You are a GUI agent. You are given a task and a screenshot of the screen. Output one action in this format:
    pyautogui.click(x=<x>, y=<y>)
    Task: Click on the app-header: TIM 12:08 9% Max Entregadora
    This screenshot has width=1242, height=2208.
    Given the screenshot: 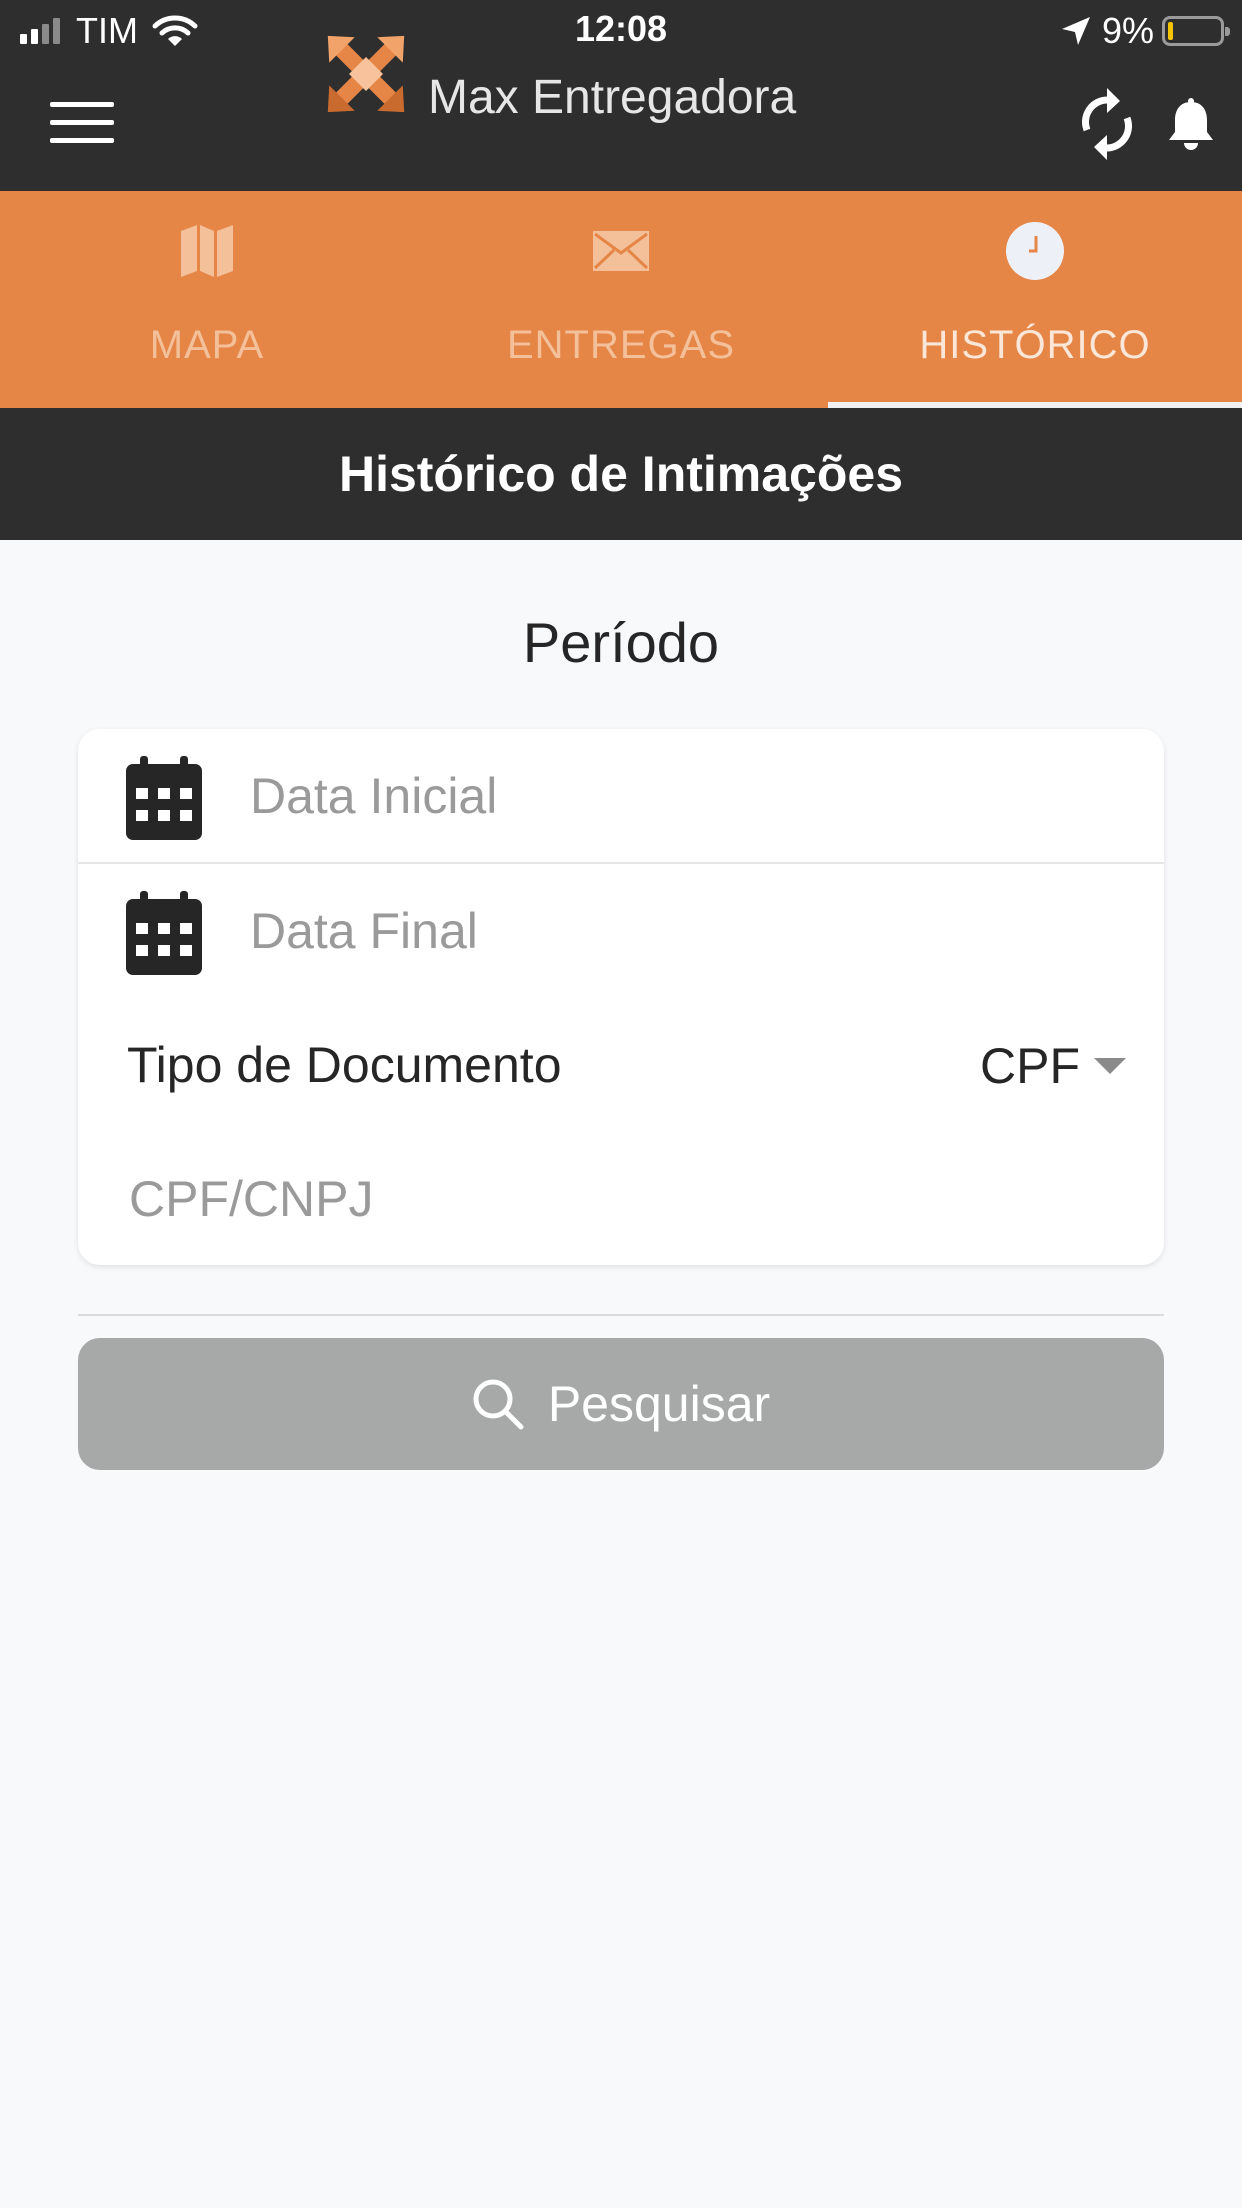 What is the action you would take?
    pyautogui.click(x=621, y=95)
    